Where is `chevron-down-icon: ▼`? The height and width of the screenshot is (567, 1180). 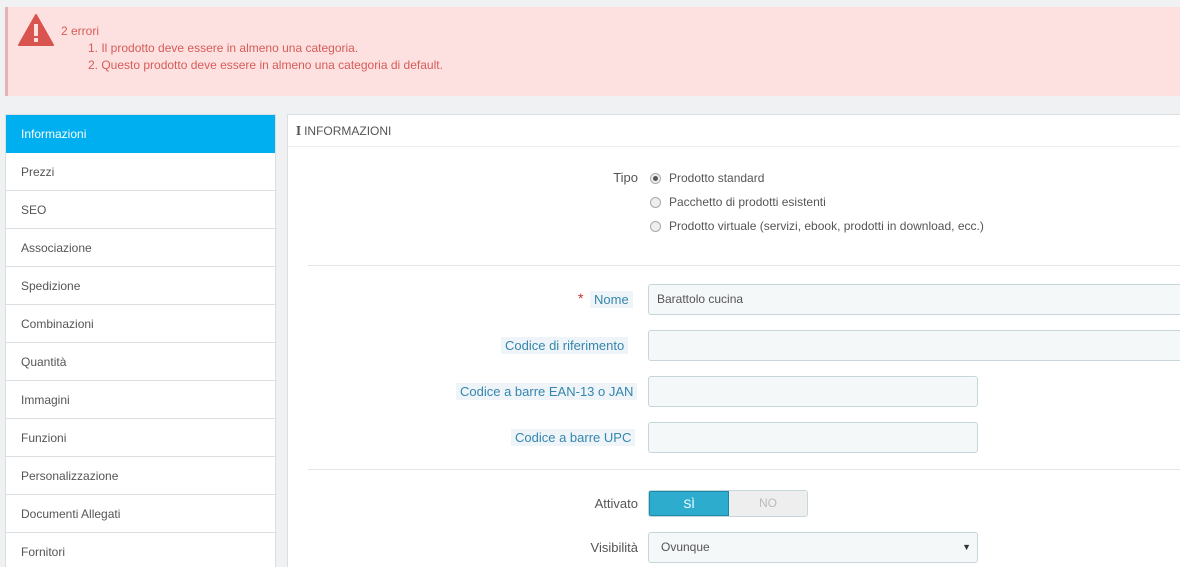
chevron-down-icon: ▼ is located at coordinates (966, 547).